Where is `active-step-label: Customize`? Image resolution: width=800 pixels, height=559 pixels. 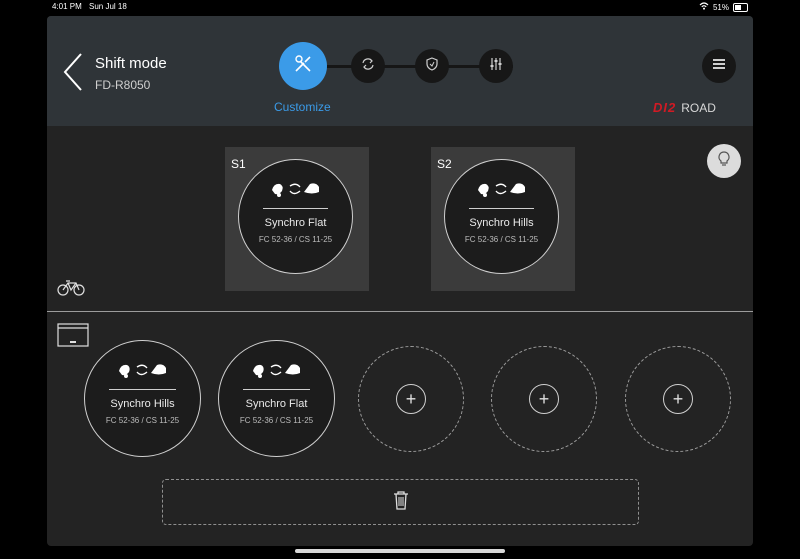
active-step-label: Customize is located at coordinates (302, 107).